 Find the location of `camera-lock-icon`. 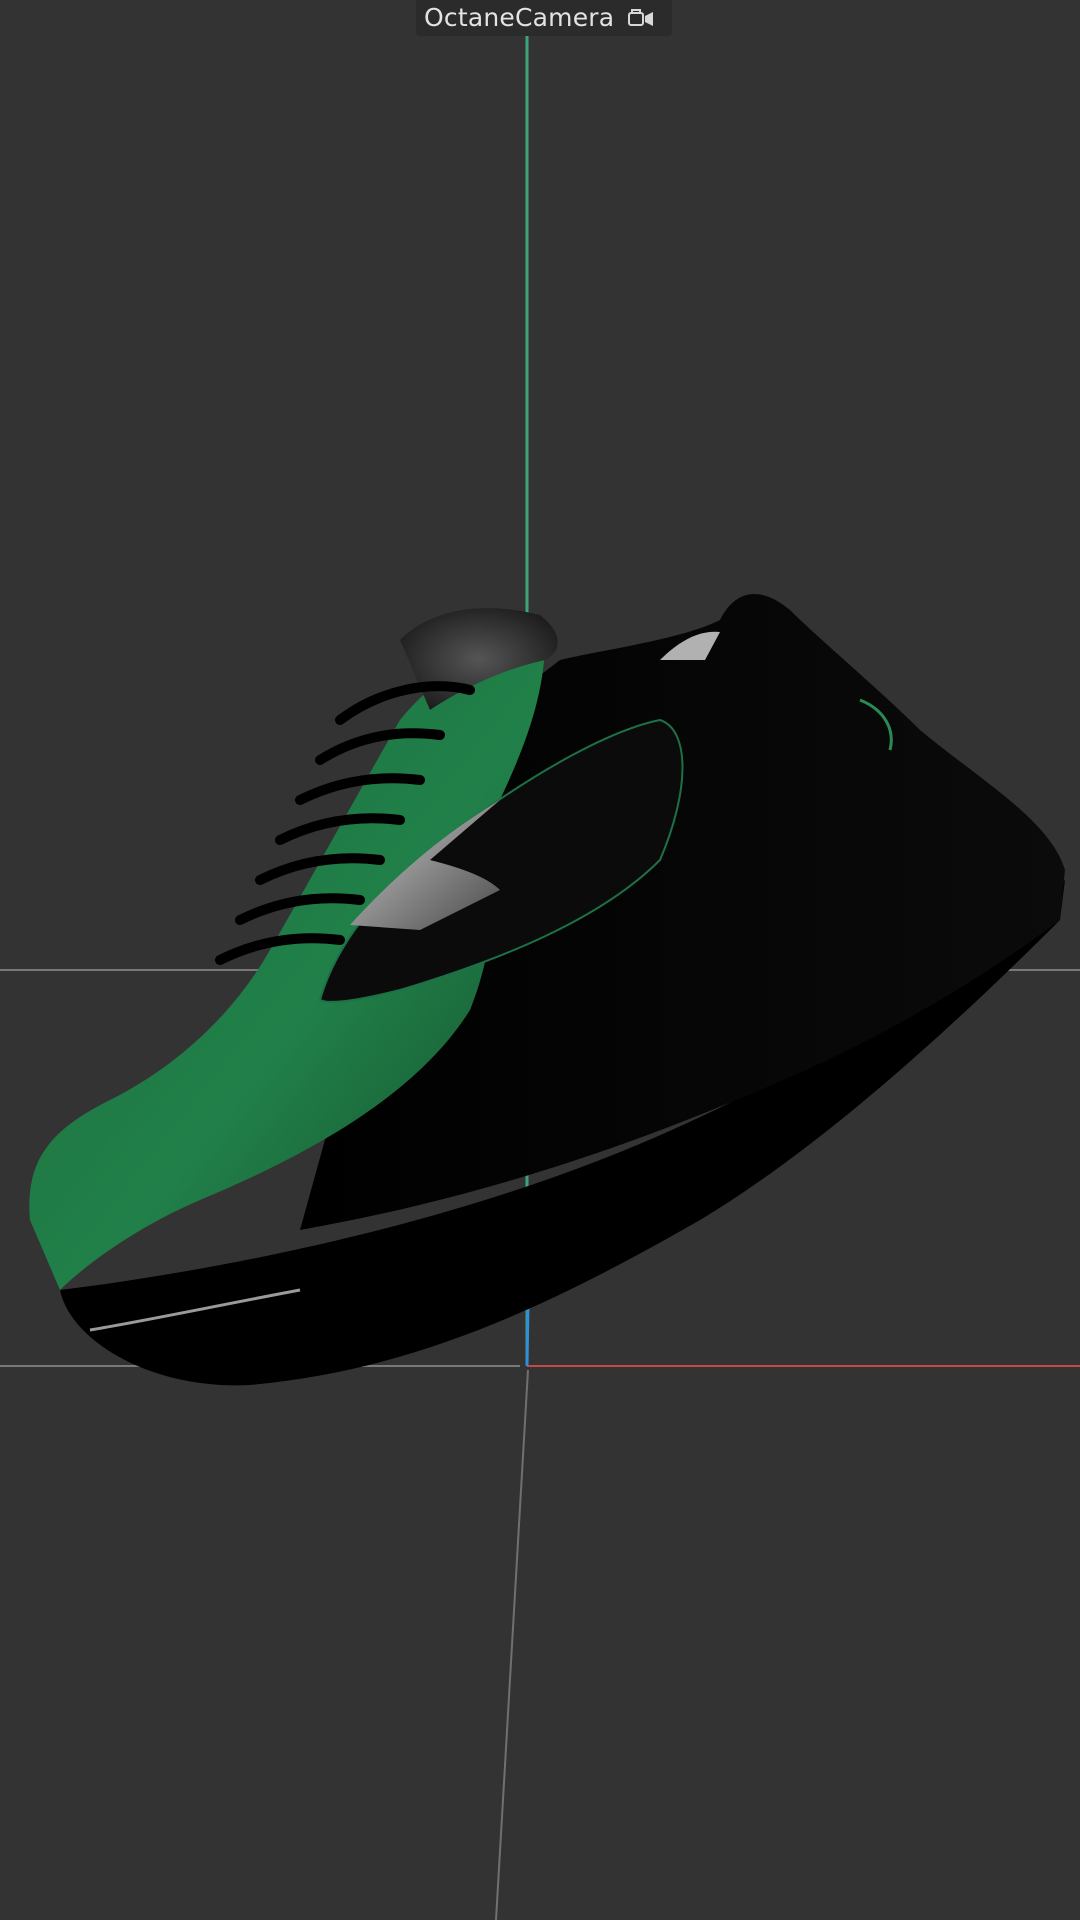

camera-lock-icon is located at coordinates (641, 18).